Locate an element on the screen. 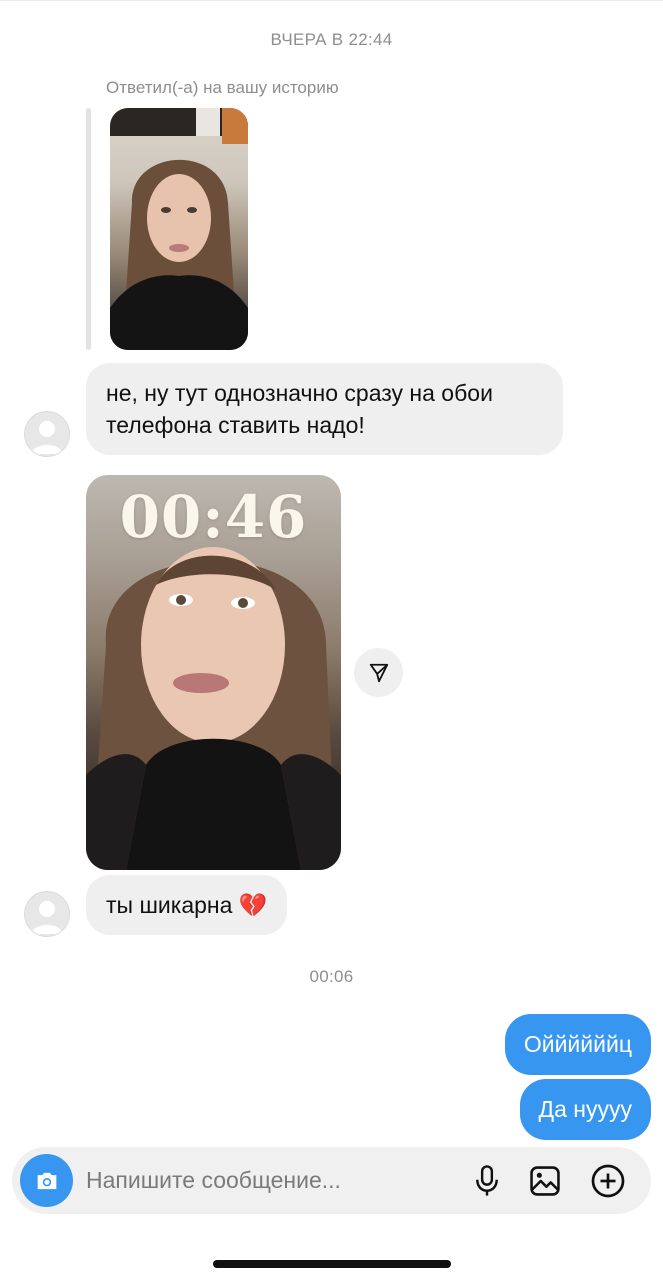 This screenshot has width=663, height=1280. add-button is located at coordinates (608, 1181).